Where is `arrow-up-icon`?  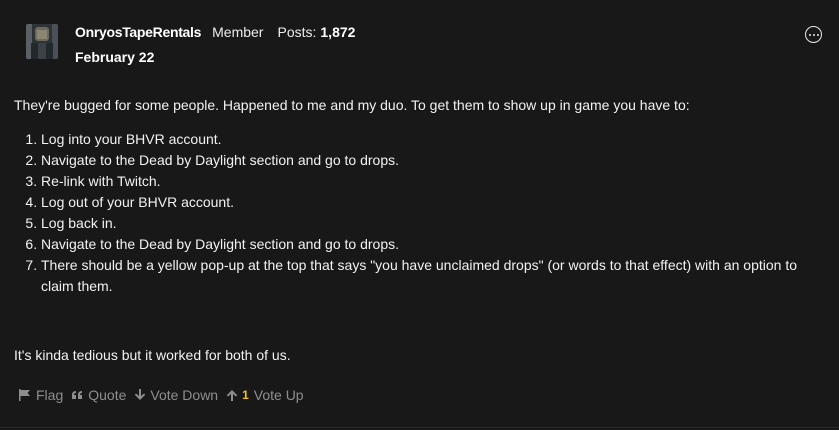 arrow-up-icon is located at coordinates (232, 395).